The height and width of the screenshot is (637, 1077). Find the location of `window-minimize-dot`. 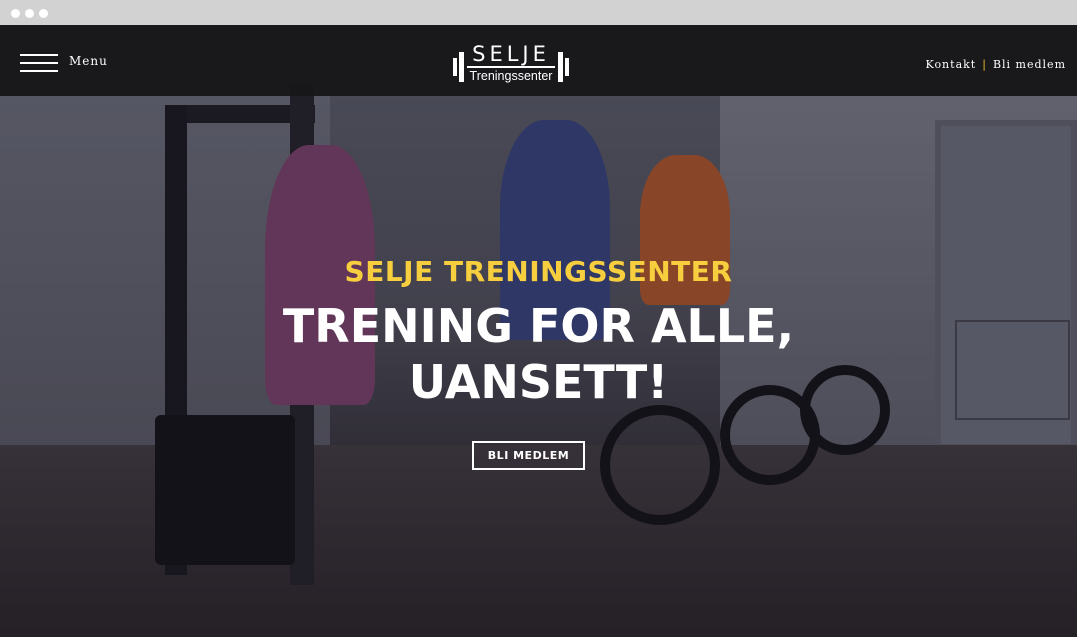

window-minimize-dot is located at coordinates (29, 13).